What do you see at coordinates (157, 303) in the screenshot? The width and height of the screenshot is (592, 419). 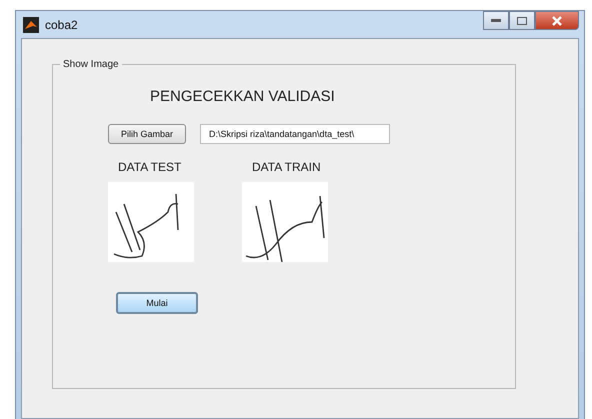 I see `start-button: Mulai` at bounding box center [157, 303].